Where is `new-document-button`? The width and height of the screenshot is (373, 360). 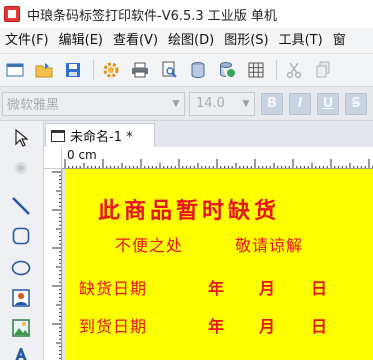 new-document-button is located at coordinates (15, 70).